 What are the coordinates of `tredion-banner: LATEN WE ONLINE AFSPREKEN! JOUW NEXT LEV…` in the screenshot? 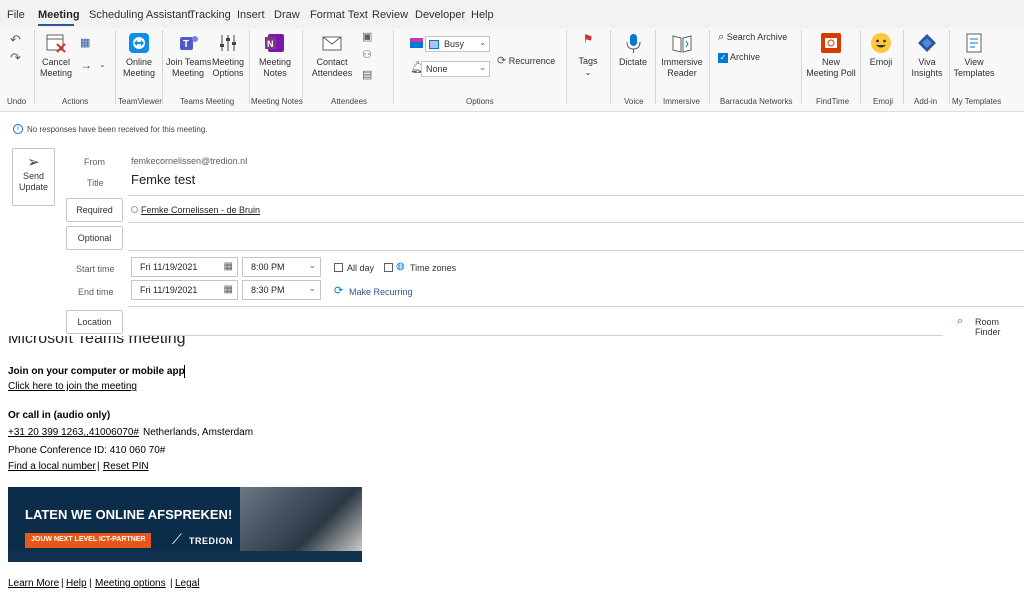 It's located at (185, 524).